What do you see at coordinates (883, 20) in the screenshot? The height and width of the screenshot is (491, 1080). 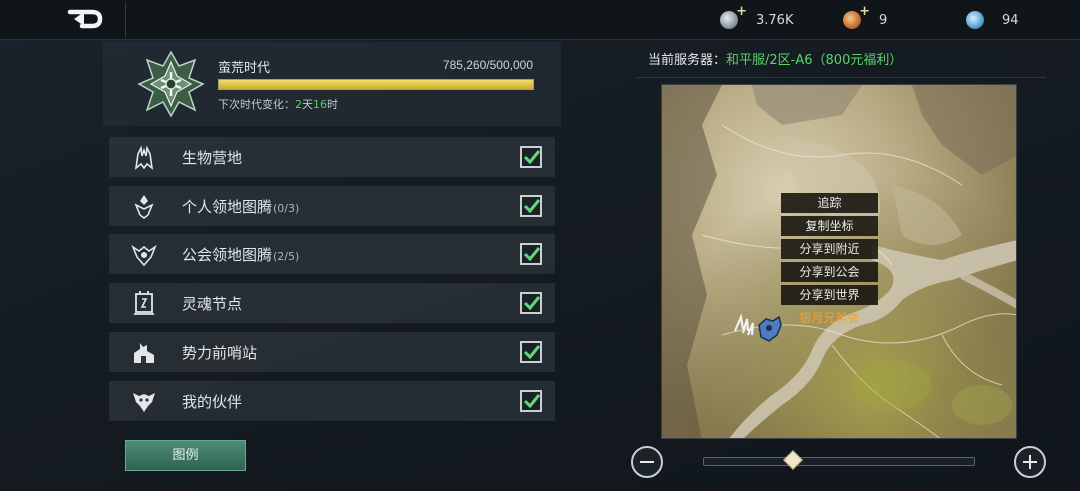 I see `resource-value: 9` at bounding box center [883, 20].